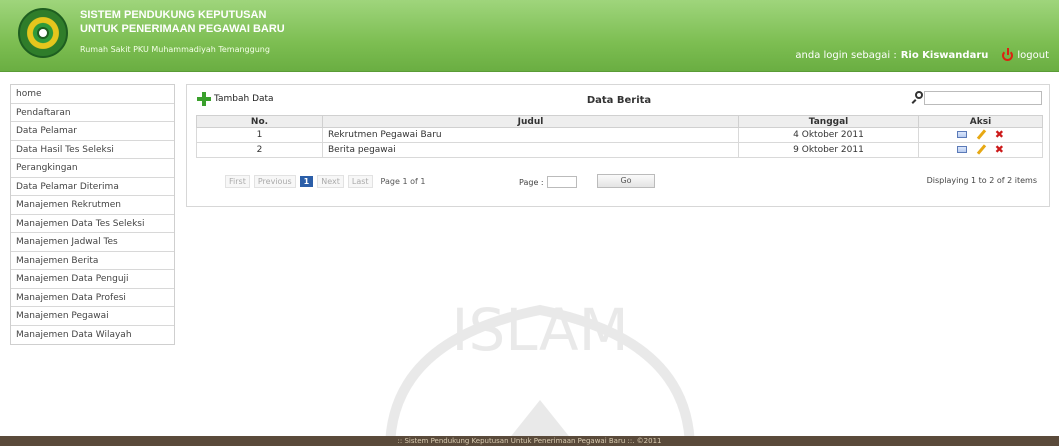 This screenshot has width=1059, height=446. Describe the element at coordinates (92, 298) in the screenshot. I see `sidebar-item-profesi: Manajemen Data Profesi` at that location.